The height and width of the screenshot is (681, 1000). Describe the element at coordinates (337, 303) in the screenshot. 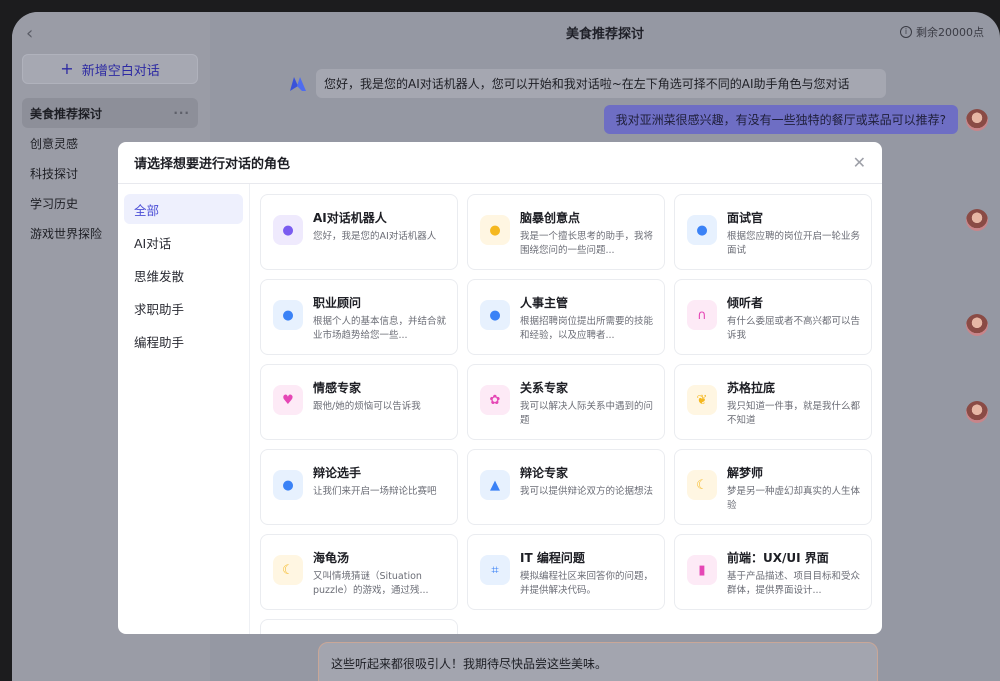

I see `role-name: 职业顾问` at that location.